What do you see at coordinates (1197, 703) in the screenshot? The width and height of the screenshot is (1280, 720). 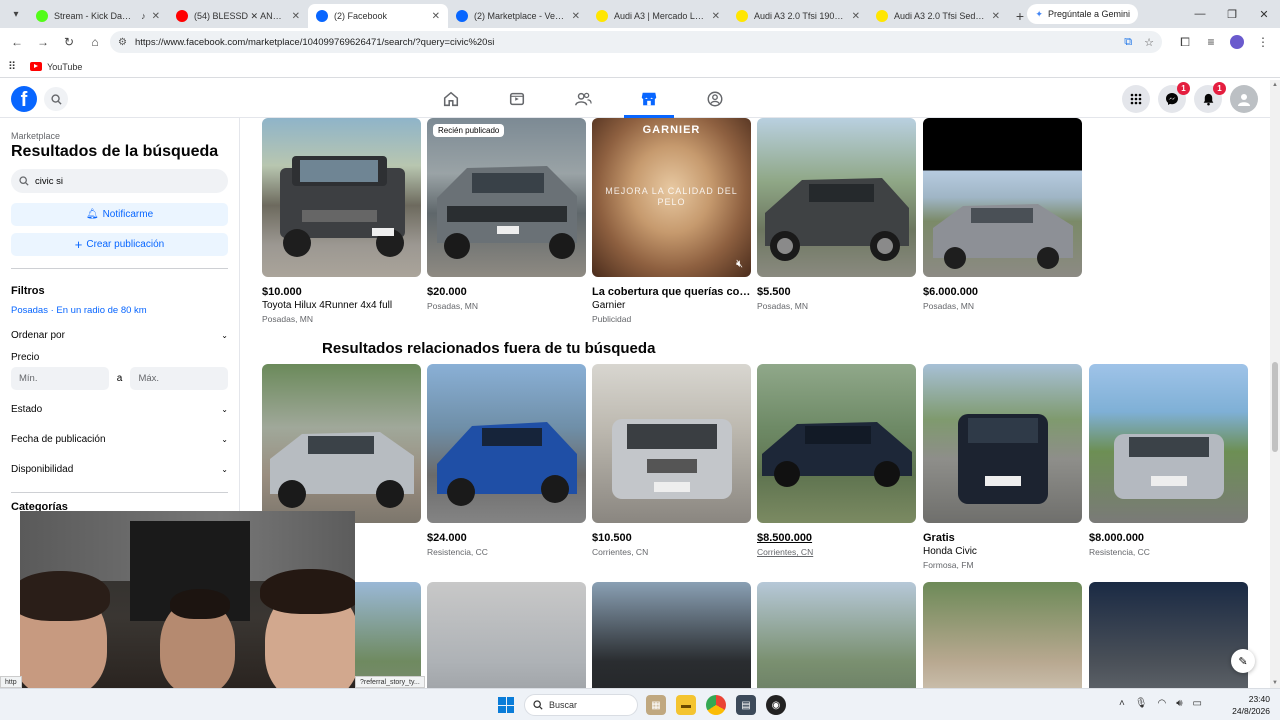 I see `battery-icon: ▭` at bounding box center [1197, 703].